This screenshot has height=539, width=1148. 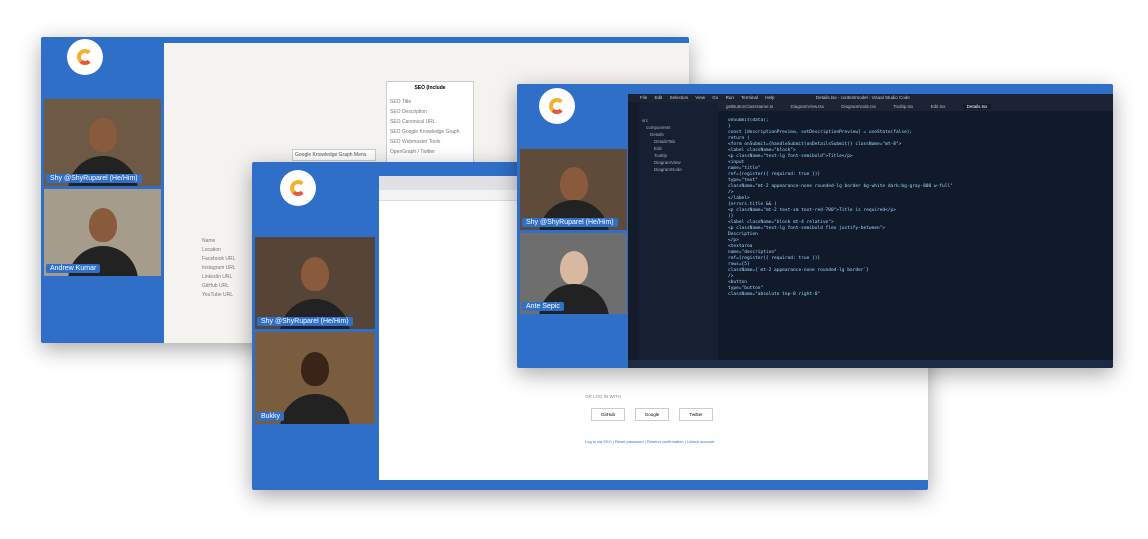 What do you see at coordinates (215, 286) in the screenshot?
I see `list-item: GitHub URL` at bounding box center [215, 286].